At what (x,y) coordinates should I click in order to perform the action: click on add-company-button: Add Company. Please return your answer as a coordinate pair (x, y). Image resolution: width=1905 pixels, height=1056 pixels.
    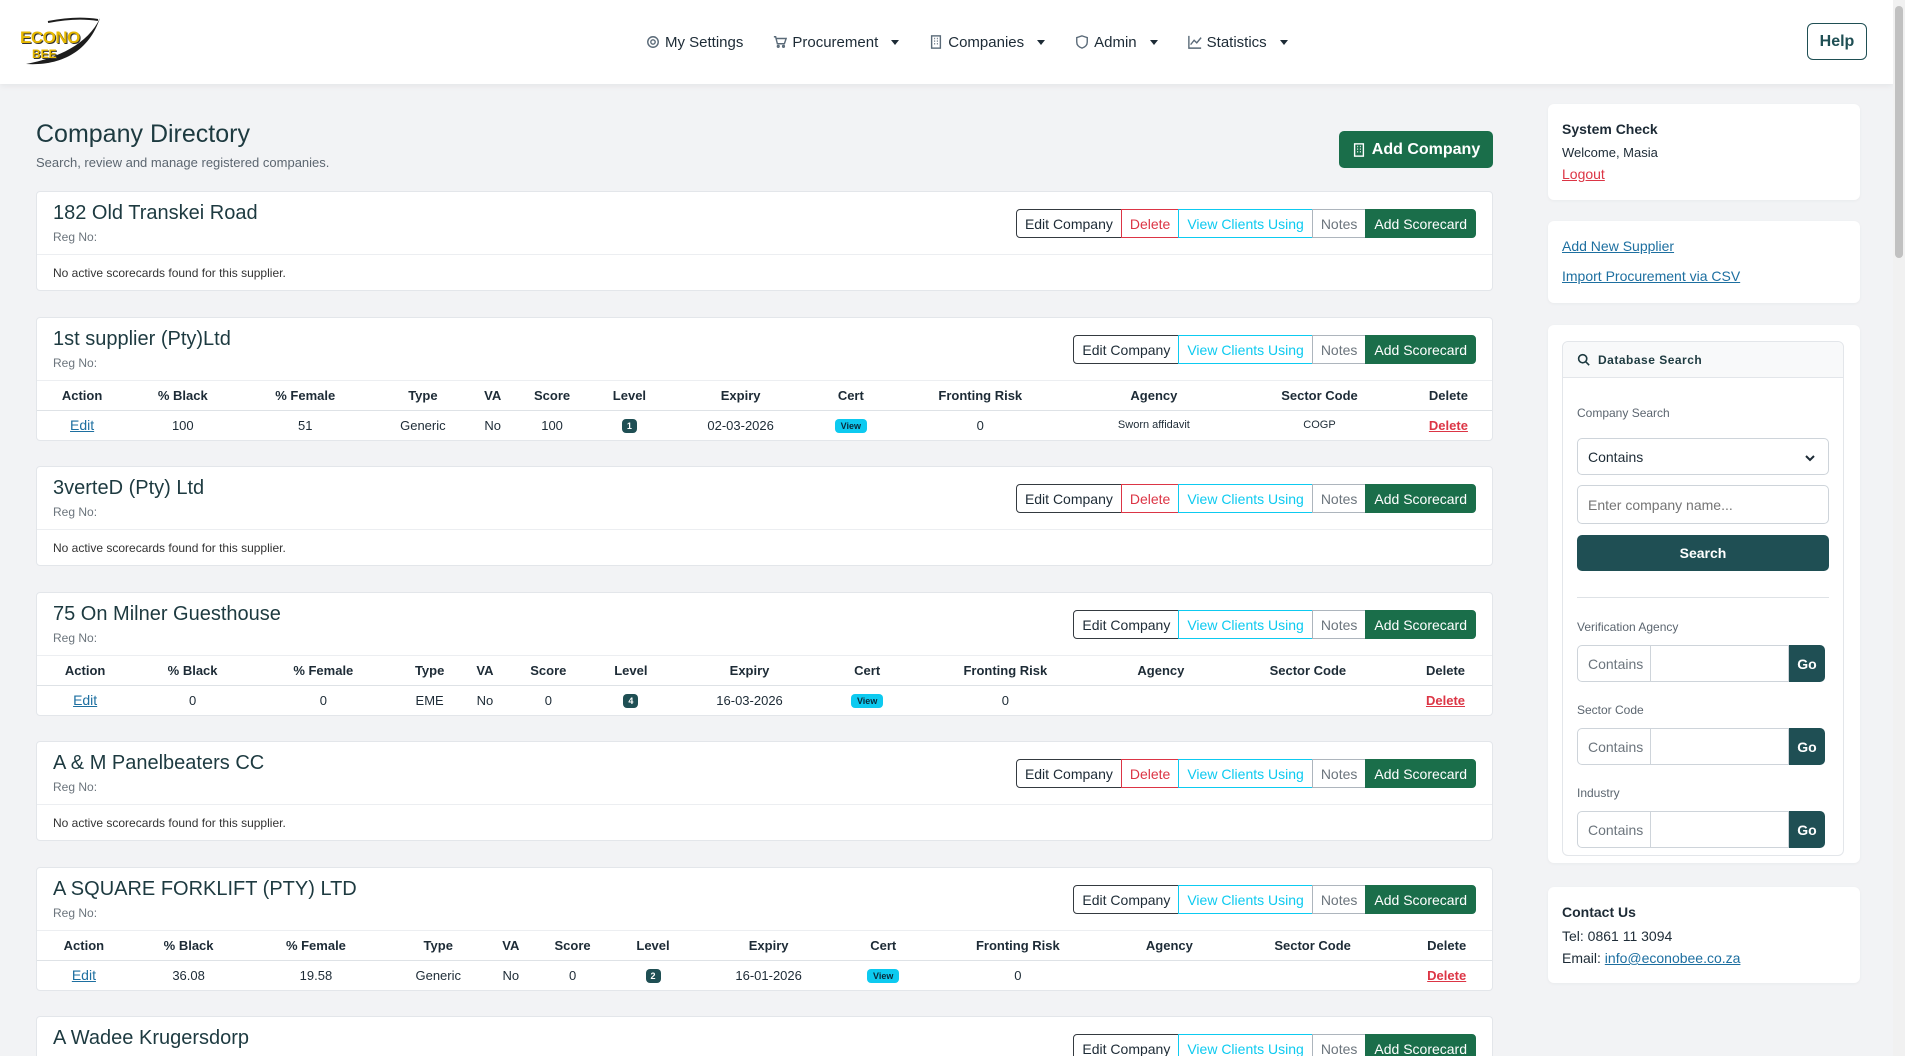
    Looking at the image, I should click on (1416, 149).